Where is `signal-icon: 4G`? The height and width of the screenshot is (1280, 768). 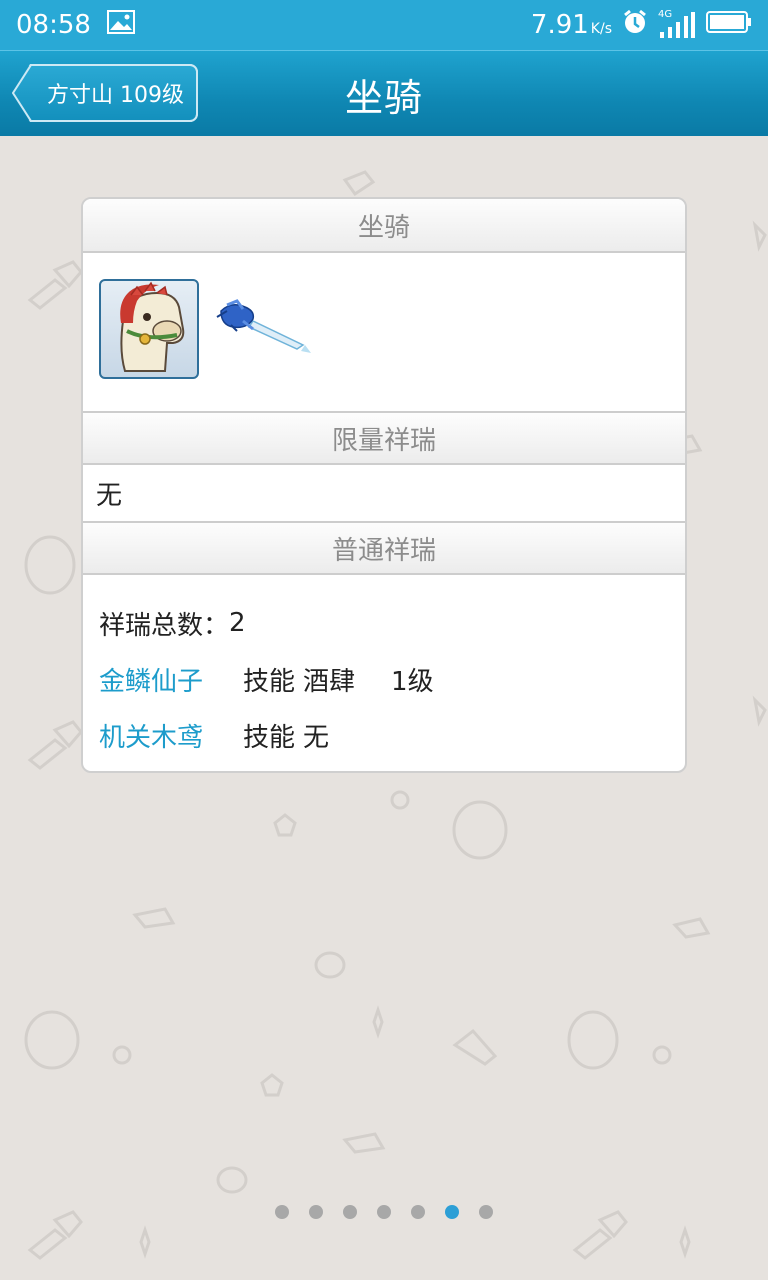 signal-icon: 4G is located at coordinates (677, 25).